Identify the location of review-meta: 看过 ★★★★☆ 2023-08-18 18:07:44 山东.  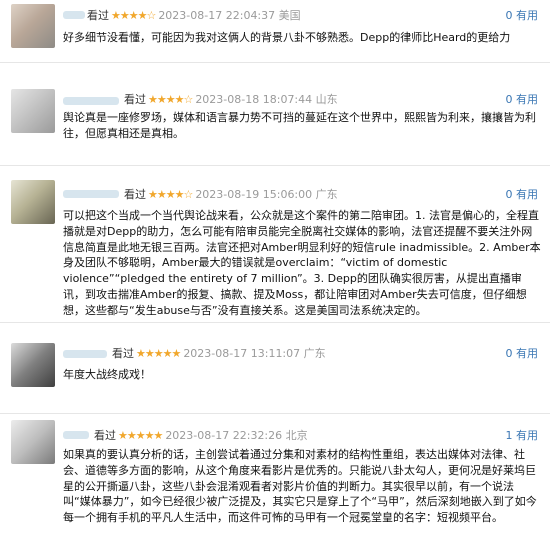
(231, 100).